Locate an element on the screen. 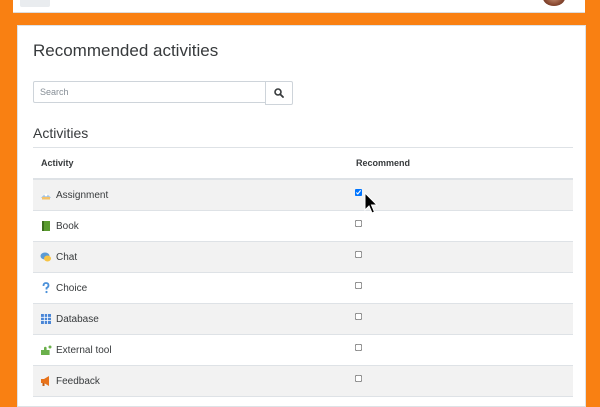 Image resolution: width=600 pixels, height=407 pixels. choice-icon is located at coordinates (46, 288).